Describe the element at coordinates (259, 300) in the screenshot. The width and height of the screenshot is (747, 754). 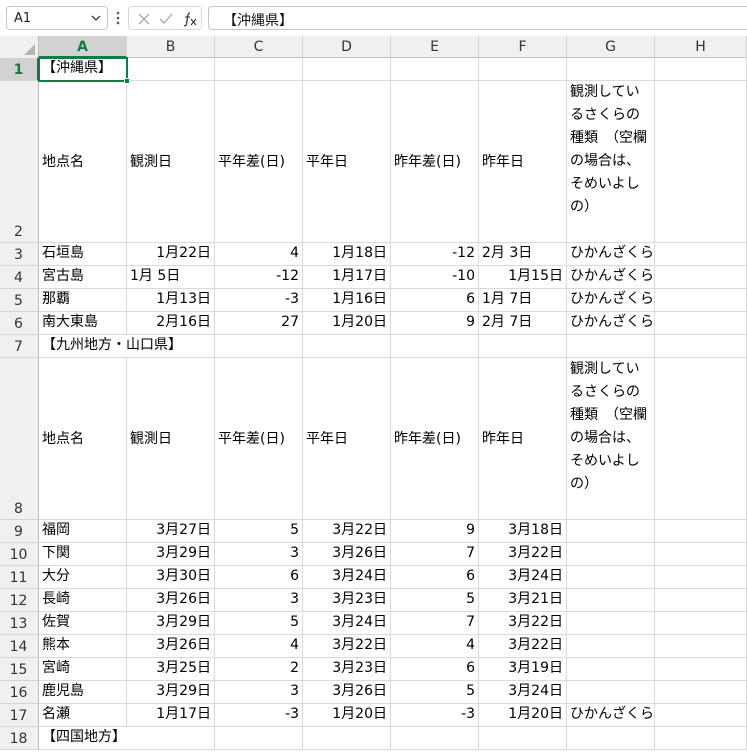
I see `cell-c5: -3` at that location.